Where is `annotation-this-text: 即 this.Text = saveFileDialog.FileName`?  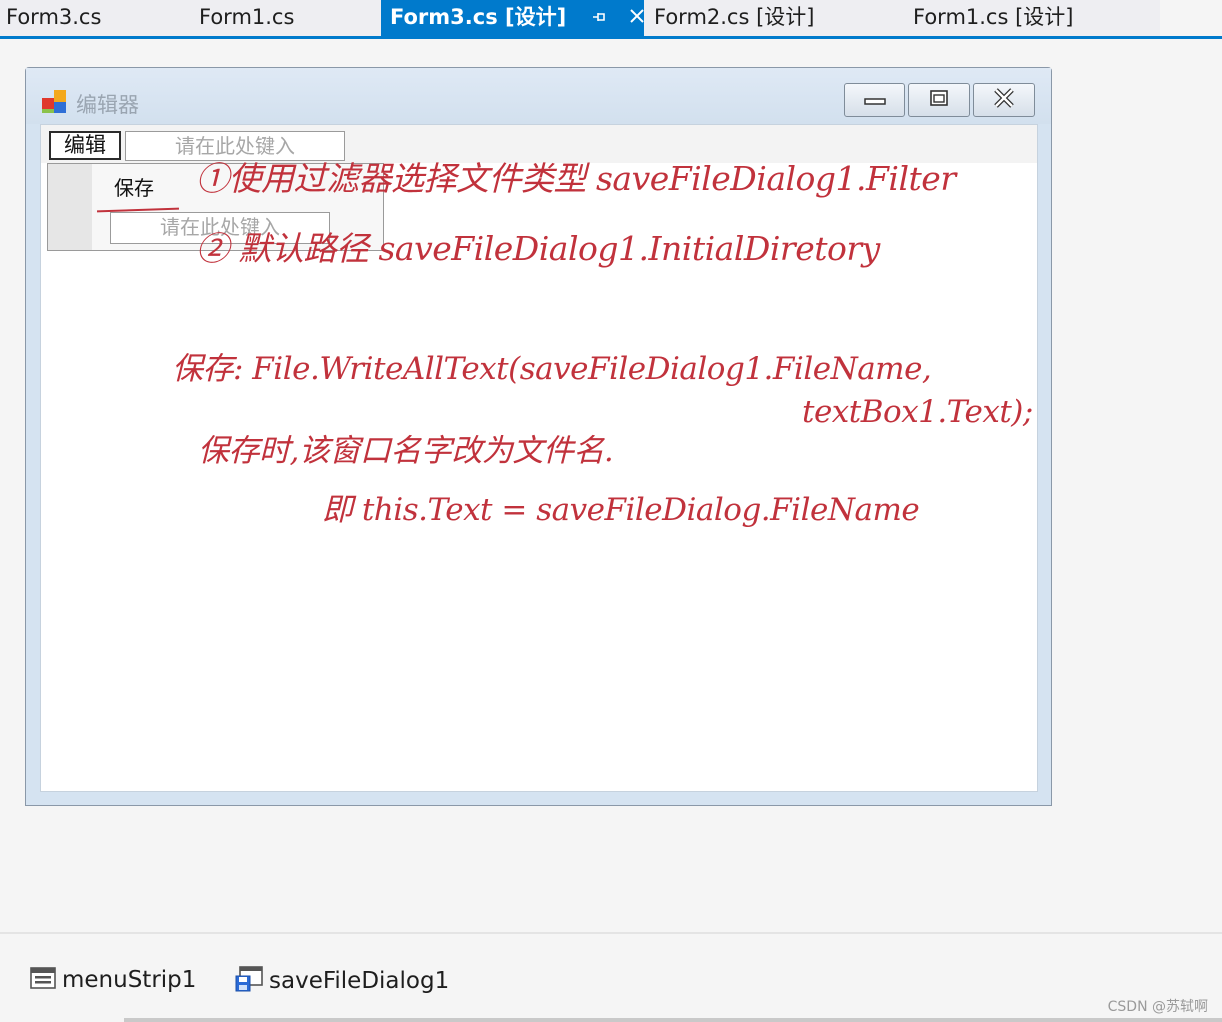 annotation-this-text: 即 this.Text = saveFileDialog.FileName is located at coordinates (621, 510).